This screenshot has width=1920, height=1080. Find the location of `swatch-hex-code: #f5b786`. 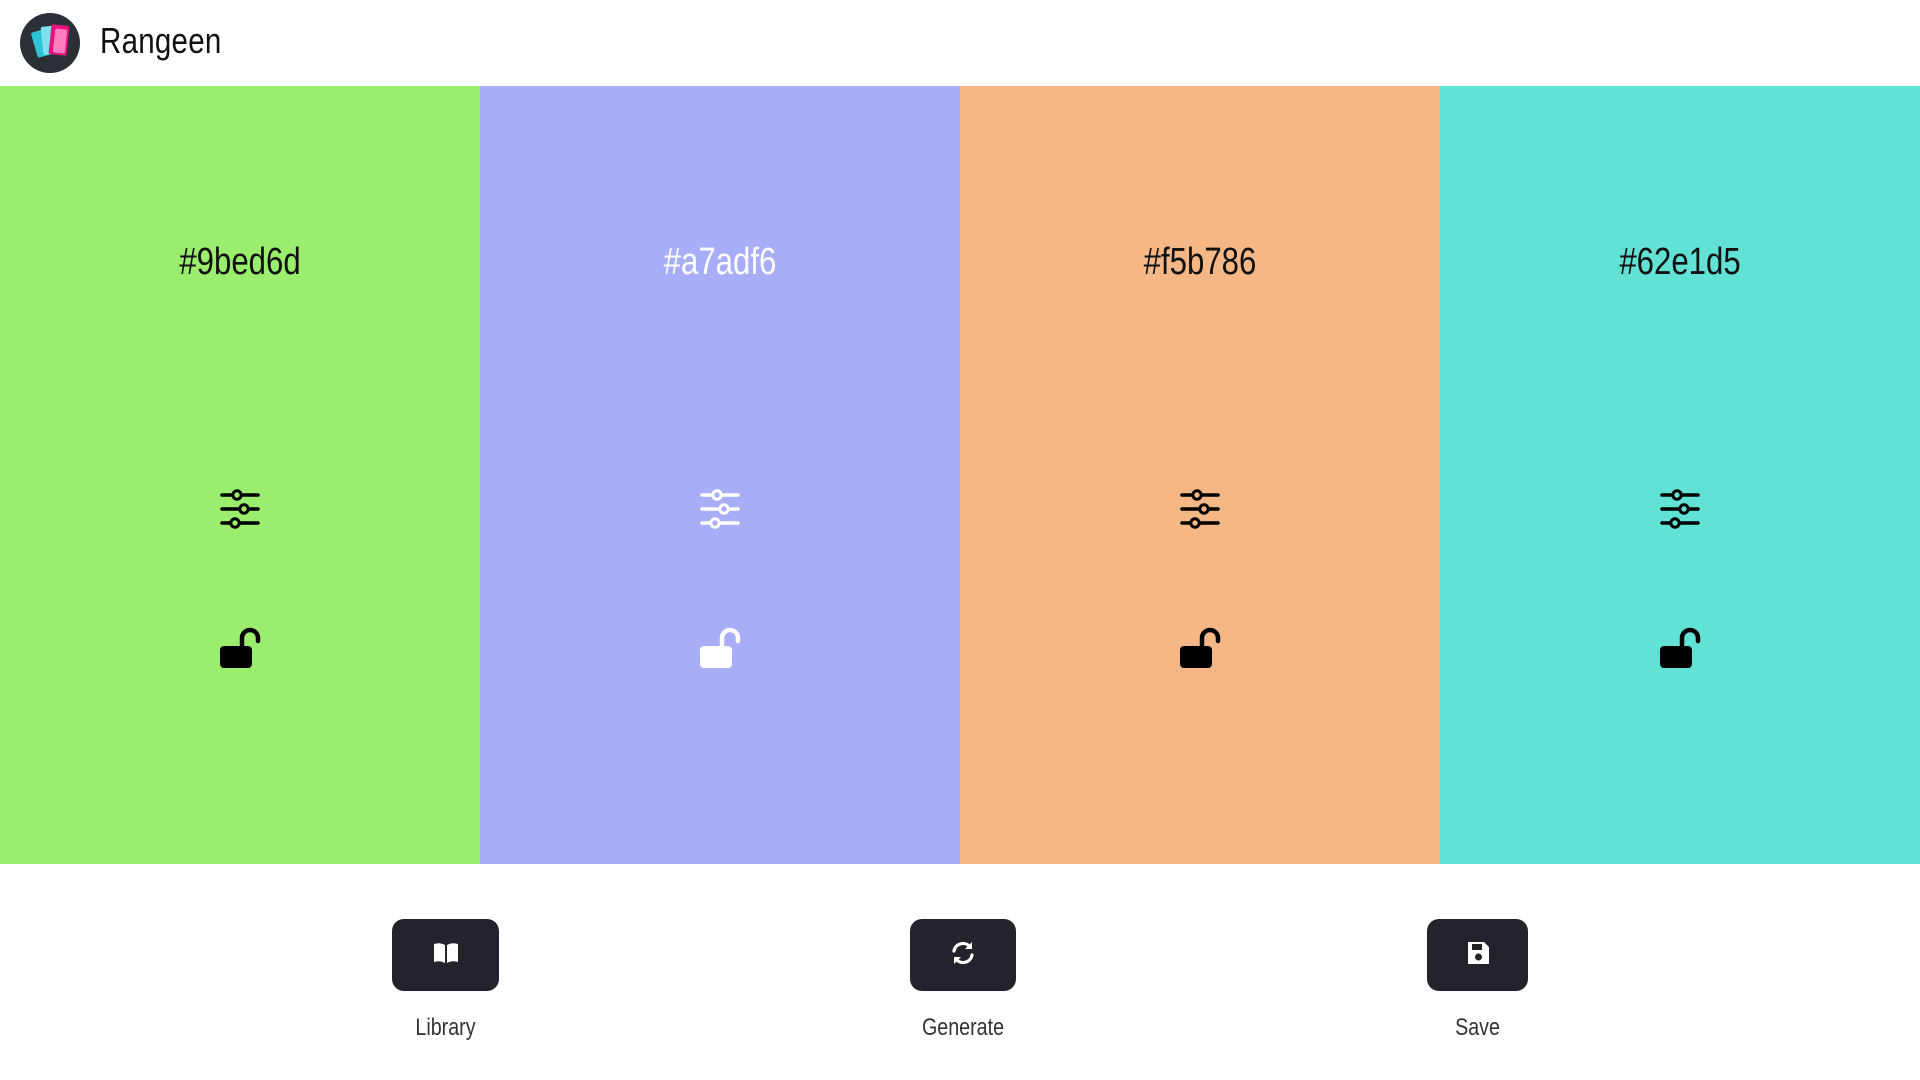

swatch-hex-code: #f5b786 is located at coordinates (1200, 262).